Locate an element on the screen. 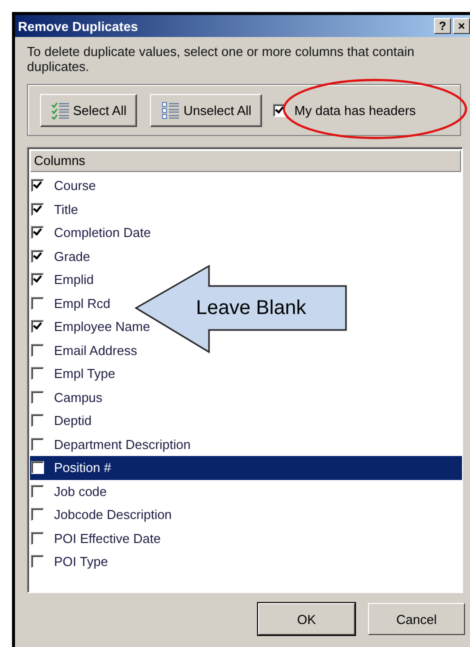 The width and height of the screenshot is (470, 647). list-row: POI Type is located at coordinates (70, 562).